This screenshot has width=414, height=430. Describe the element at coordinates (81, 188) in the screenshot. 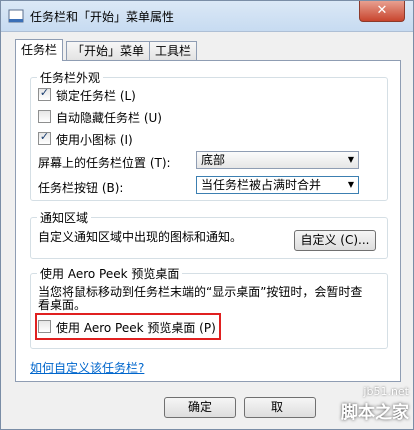

I see `buttons-label: 任务栏按钮 (B):` at that location.